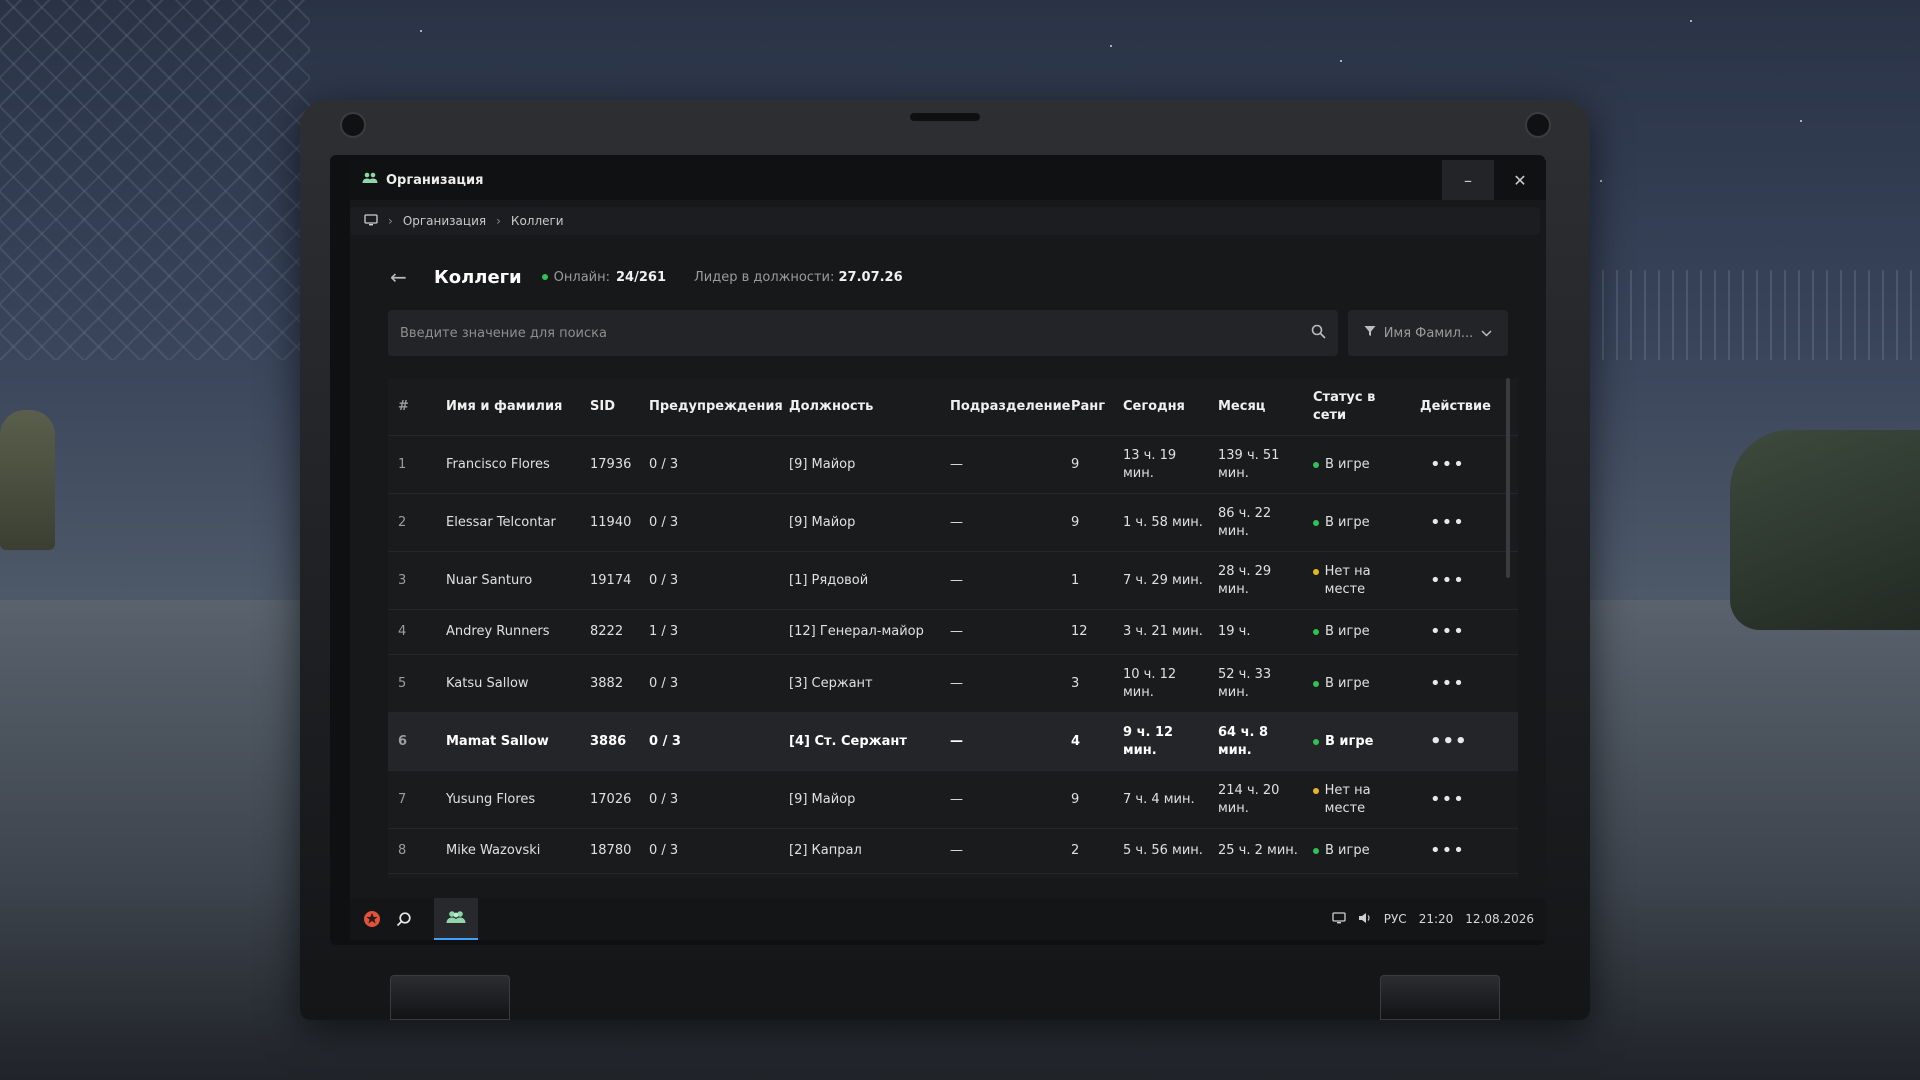 This screenshot has width=1920, height=1080. What do you see at coordinates (1395, 919) in the screenshot?
I see `language-indicator: РУС` at bounding box center [1395, 919].